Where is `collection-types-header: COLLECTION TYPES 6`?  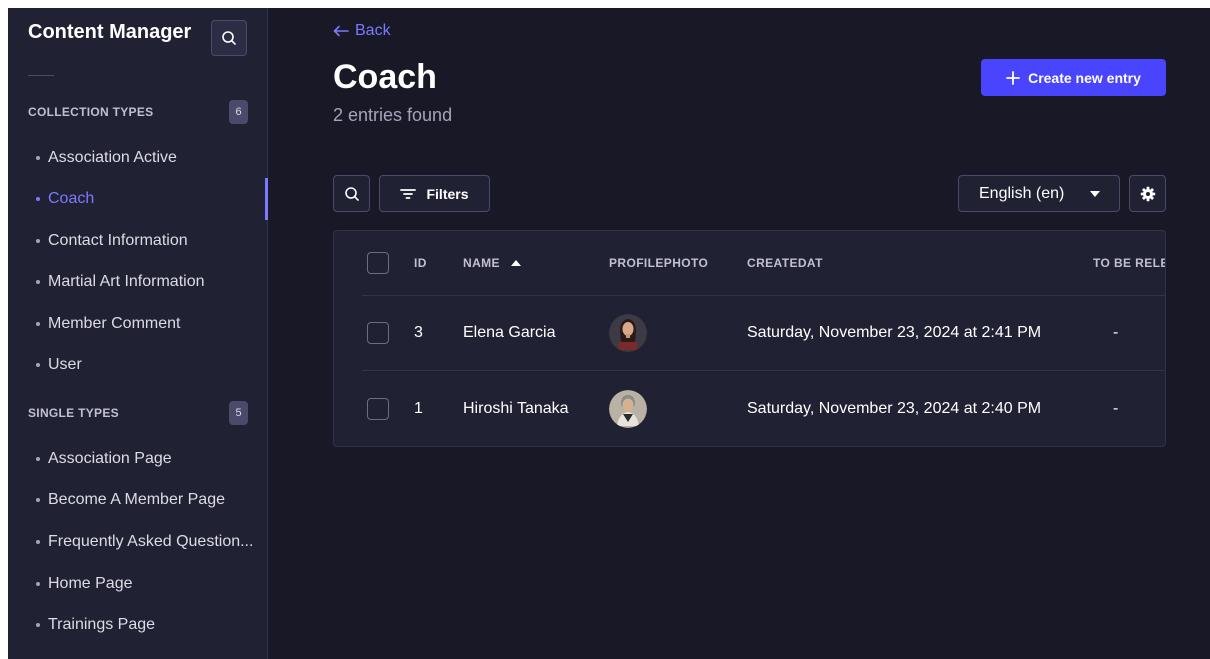 collection-types-header: COLLECTION TYPES 6 is located at coordinates (138, 112).